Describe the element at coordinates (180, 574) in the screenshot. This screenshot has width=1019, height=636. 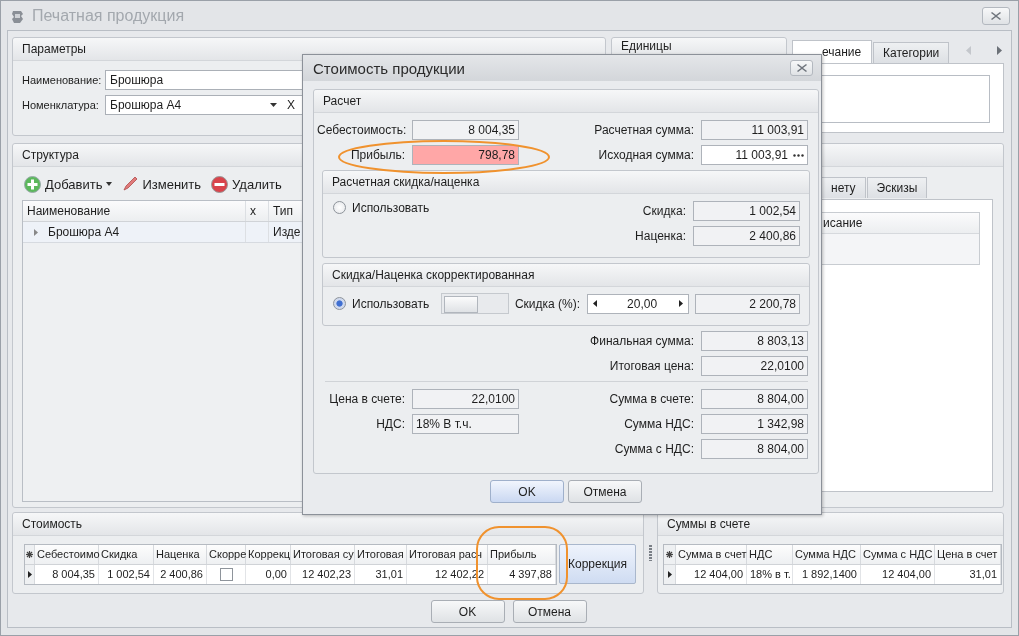
I see `table-cell: 2 400,86` at that location.